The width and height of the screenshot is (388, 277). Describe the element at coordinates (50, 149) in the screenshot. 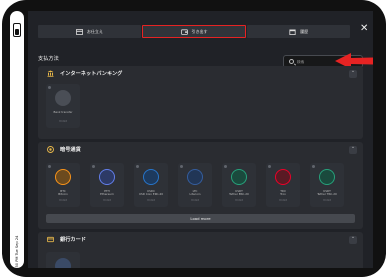

I see `crypto-coin-icon` at that location.